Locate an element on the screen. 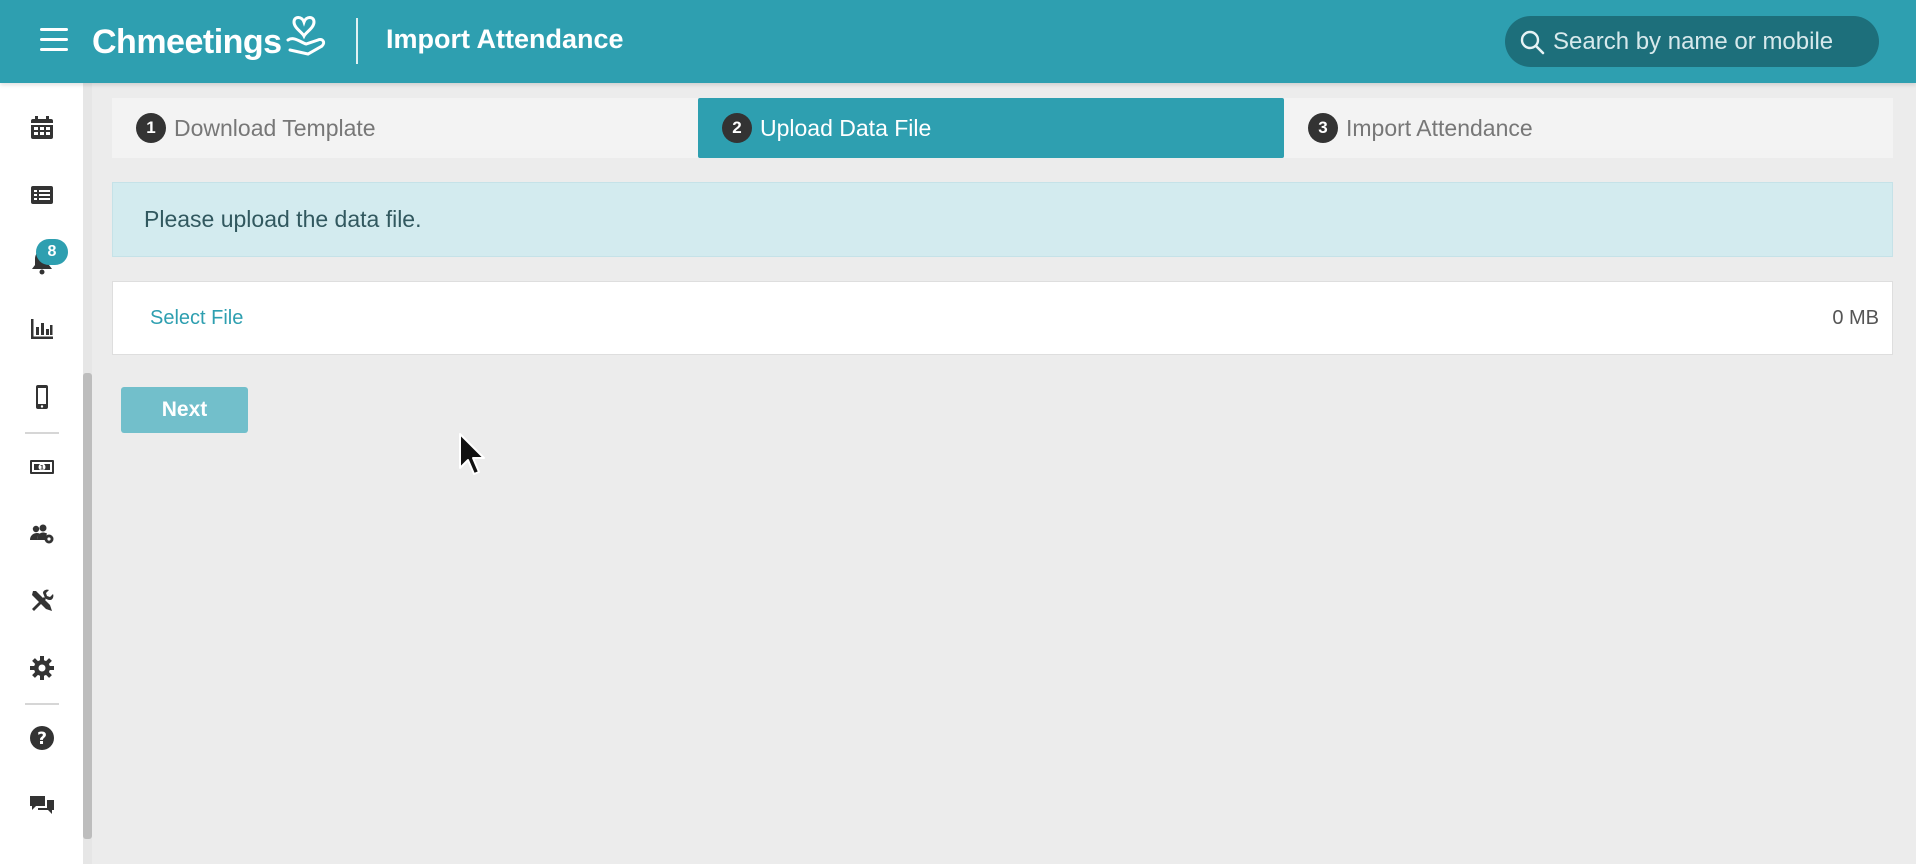 The height and width of the screenshot is (864, 1916). money-icon: 1 is located at coordinates (41, 467).